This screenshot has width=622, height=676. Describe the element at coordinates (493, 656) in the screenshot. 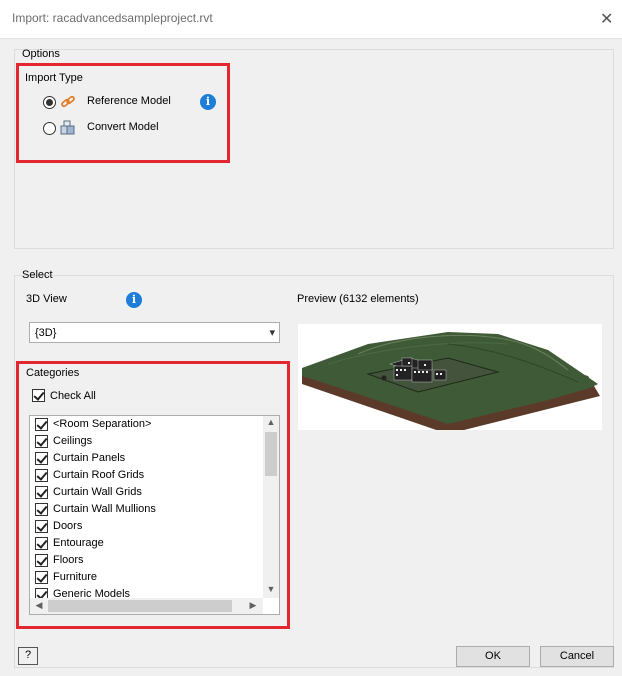

I see `ok-button: OK` at that location.